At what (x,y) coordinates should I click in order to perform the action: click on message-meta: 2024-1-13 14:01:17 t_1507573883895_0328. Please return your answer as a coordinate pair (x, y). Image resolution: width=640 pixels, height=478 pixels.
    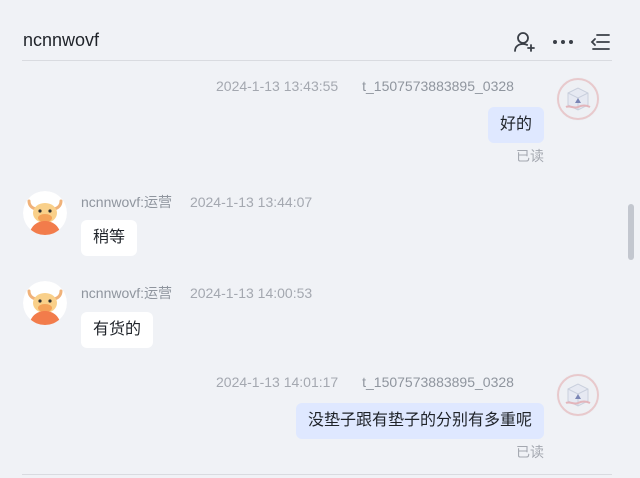
    Looking at the image, I should click on (365, 382).